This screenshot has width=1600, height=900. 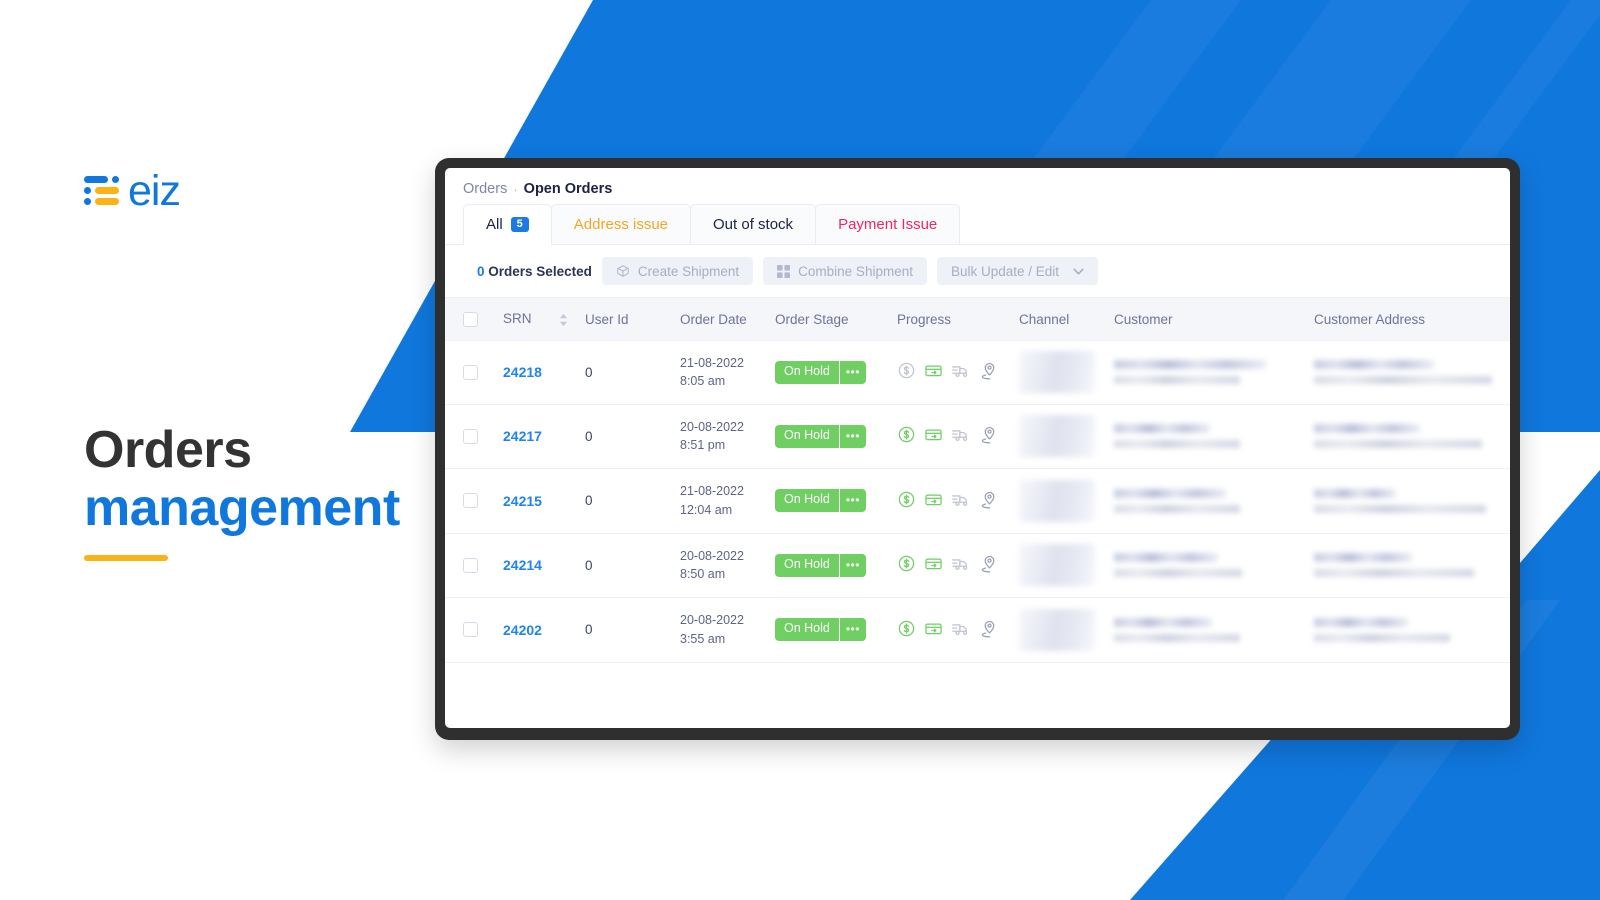 What do you see at coordinates (727, 319) in the screenshot?
I see `column-header-order-date: Order Date` at bounding box center [727, 319].